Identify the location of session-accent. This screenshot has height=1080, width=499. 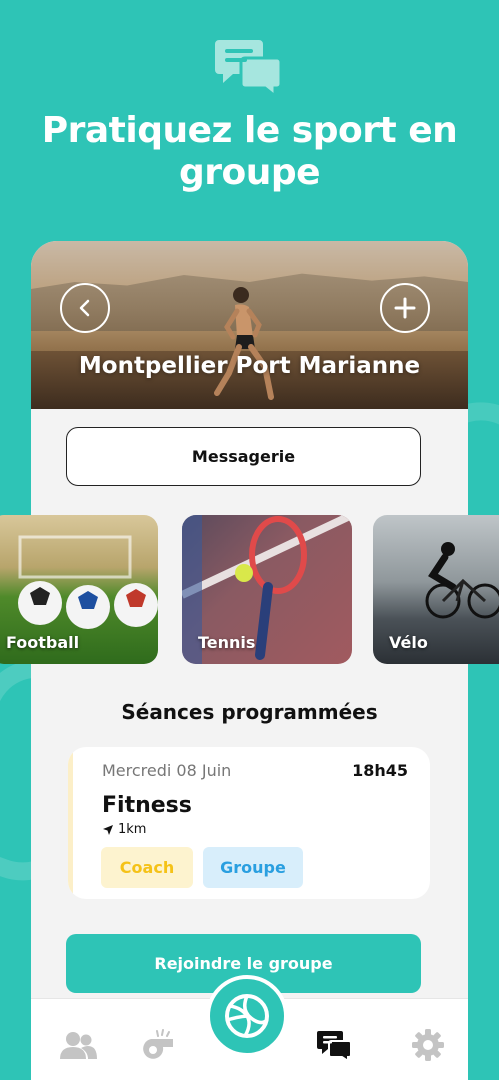
(70, 823).